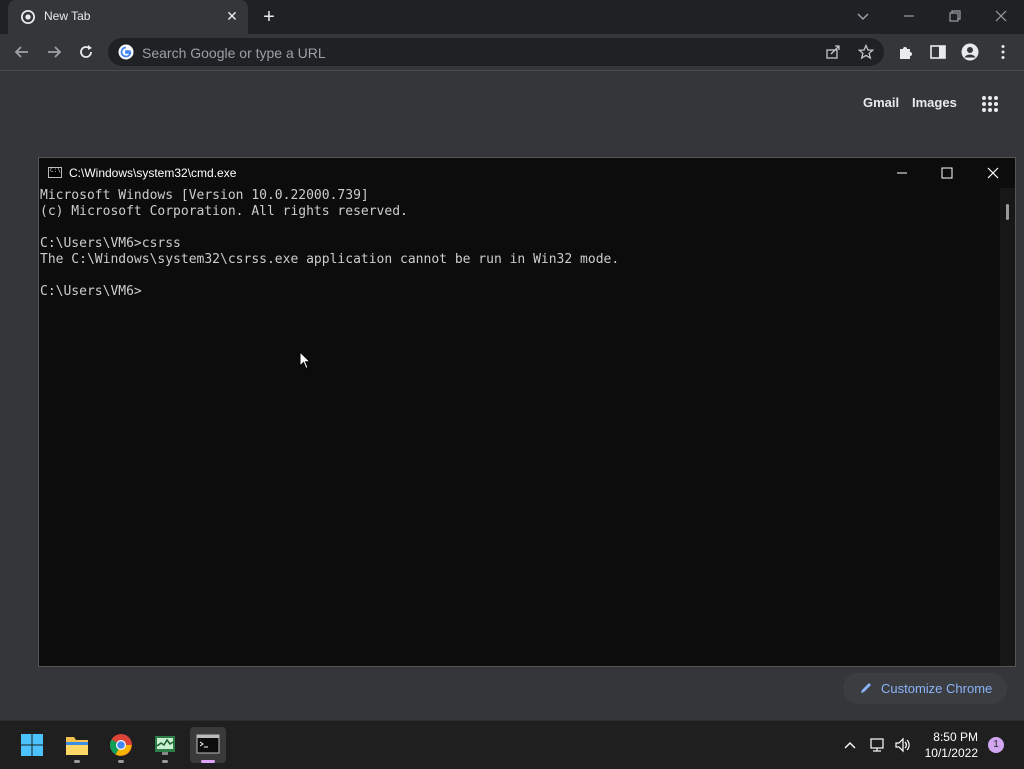 The image size is (1024, 769). I want to click on google-apps-icon, so click(990, 104).